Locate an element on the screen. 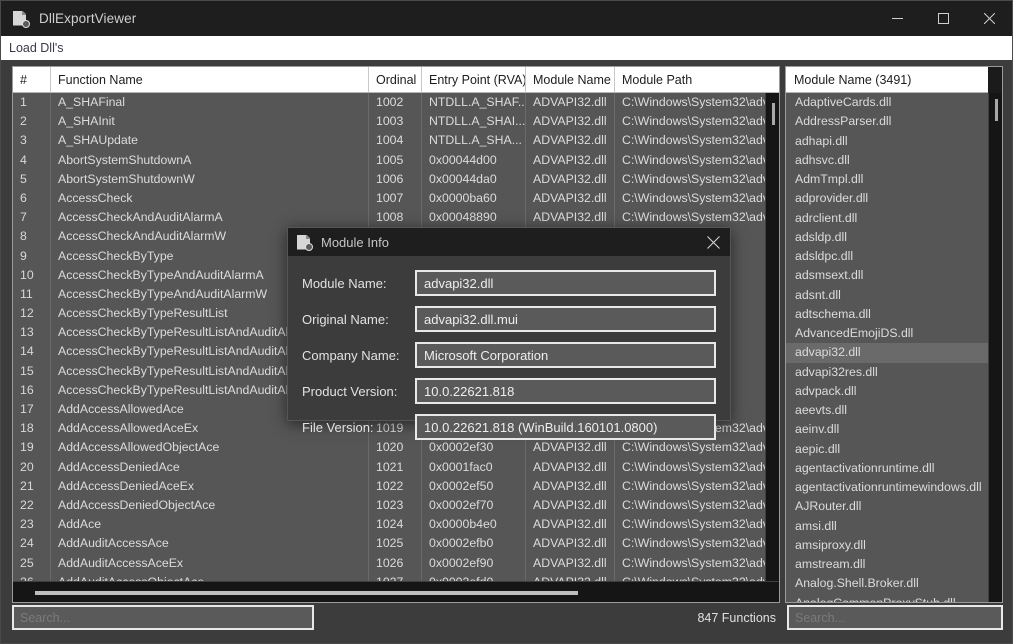 This screenshot has width=1013, height=644. grid-horizontal-scrollbar is located at coordinates (396, 591).